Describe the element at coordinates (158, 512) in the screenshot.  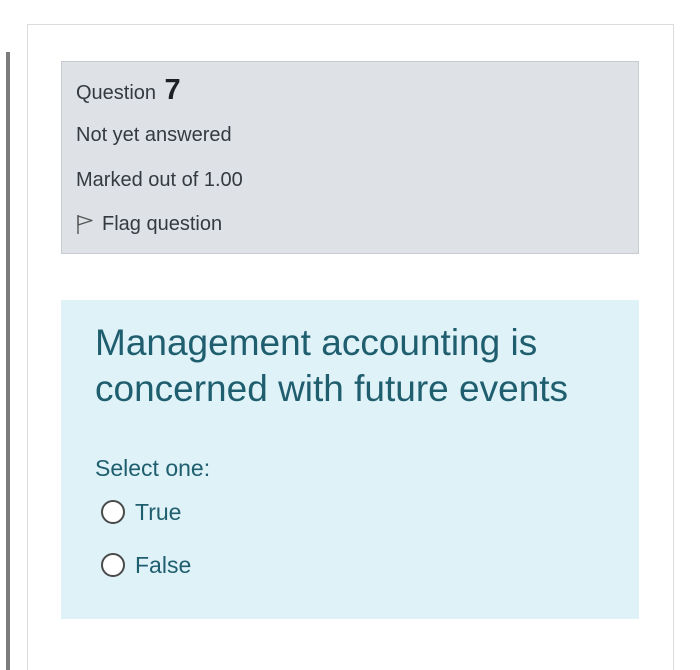
I see `answer-label-true: True` at that location.